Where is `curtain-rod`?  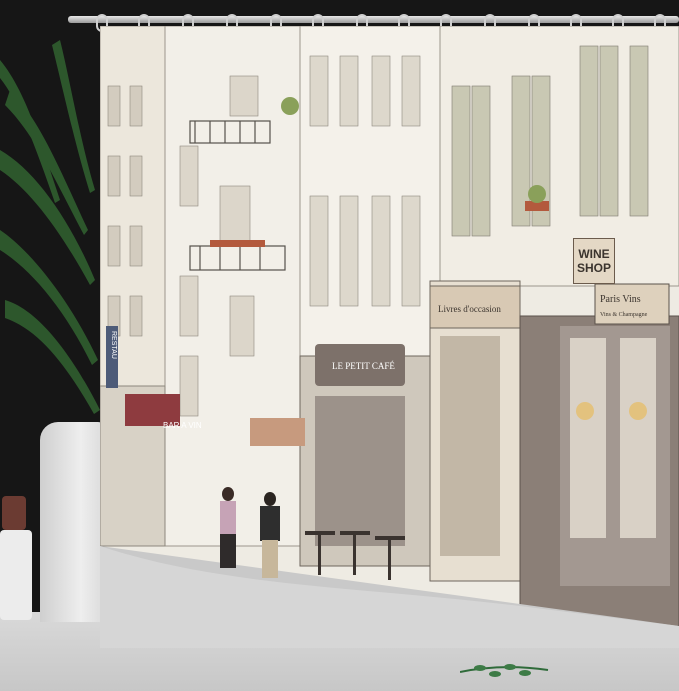
curtain-rod is located at coordinates (373, 19).